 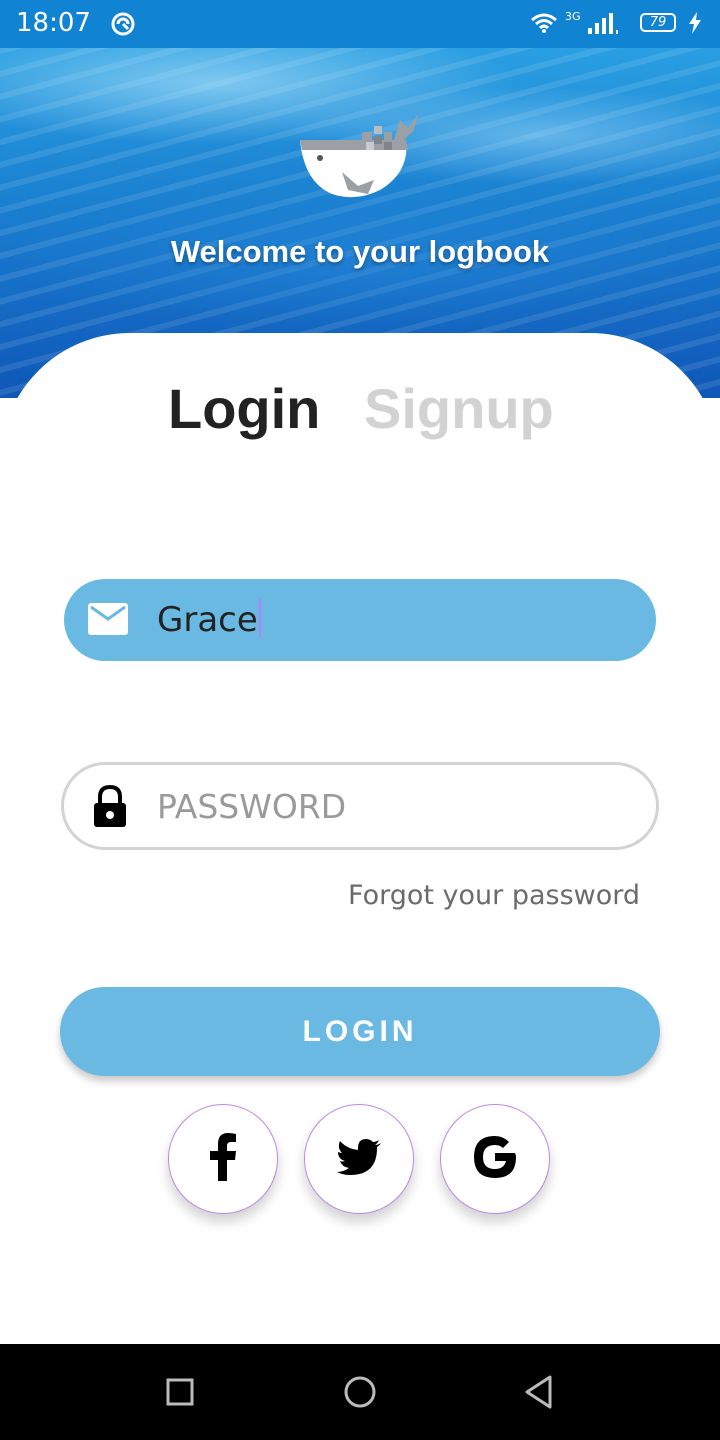 I want to click on login-button: LOGIN, so click(x=360, y=1031).